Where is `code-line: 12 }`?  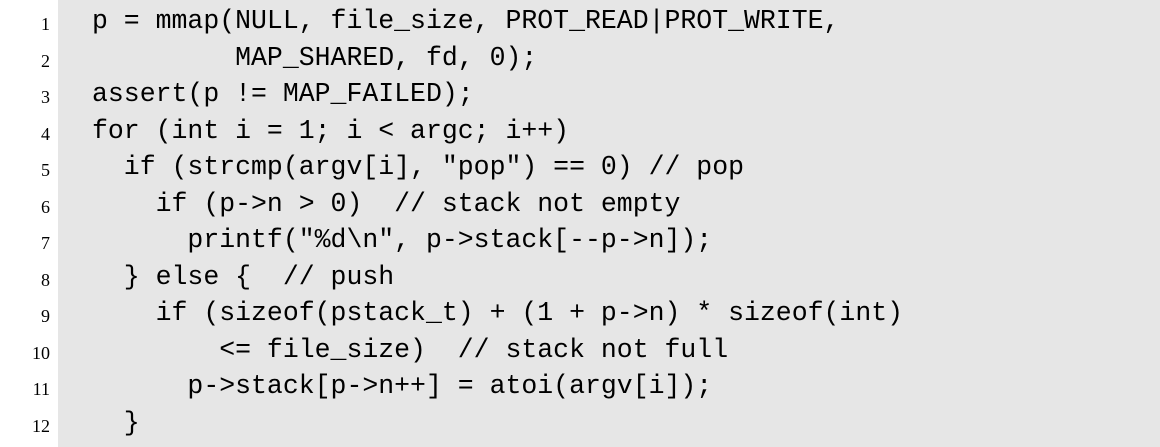 code-line: 12 } is located at coordinates (580, 423).